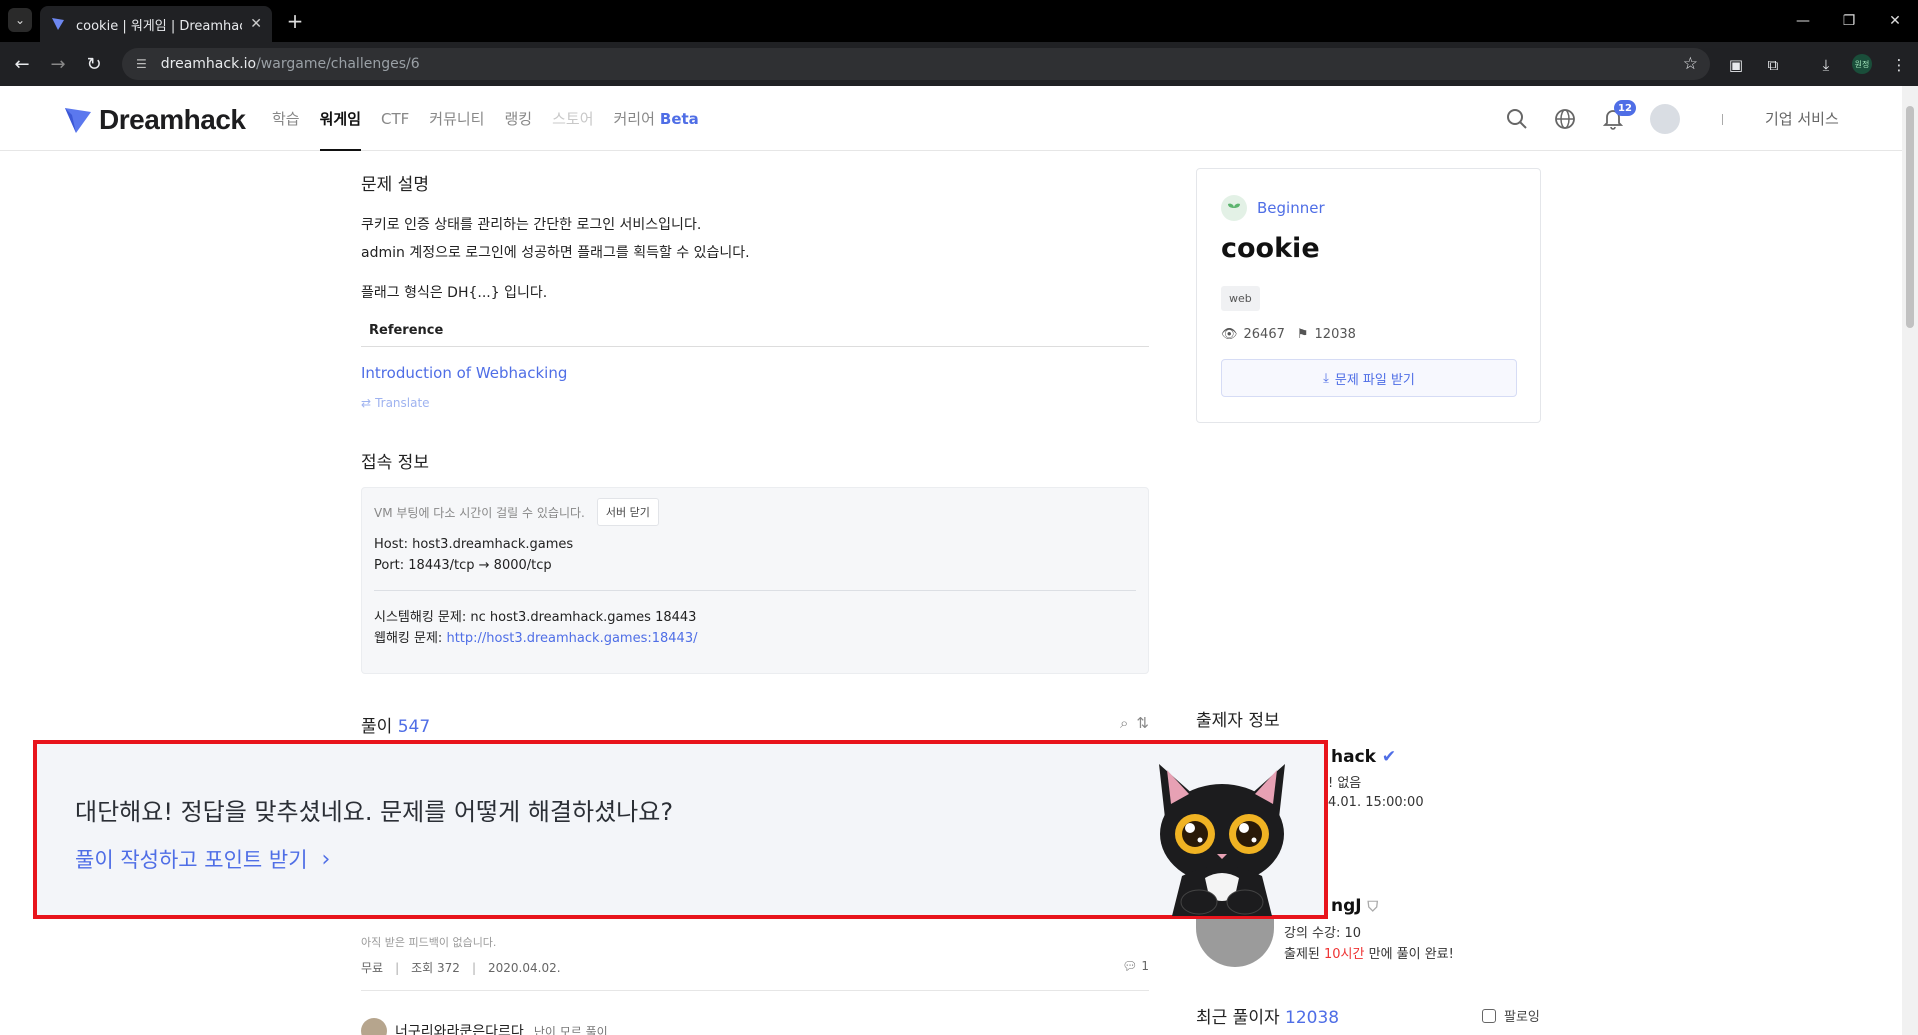 This screenshot has height=1035, width=1918. I want to click on chevron-right-icon: ›, so click(326, 859).